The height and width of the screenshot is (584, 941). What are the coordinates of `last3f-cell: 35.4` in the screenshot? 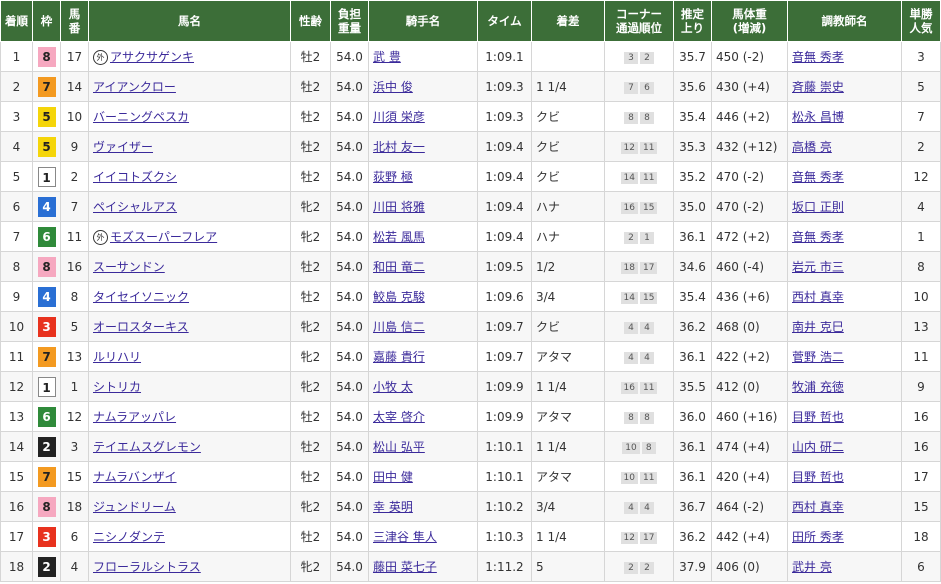 It's located at (692, 116).